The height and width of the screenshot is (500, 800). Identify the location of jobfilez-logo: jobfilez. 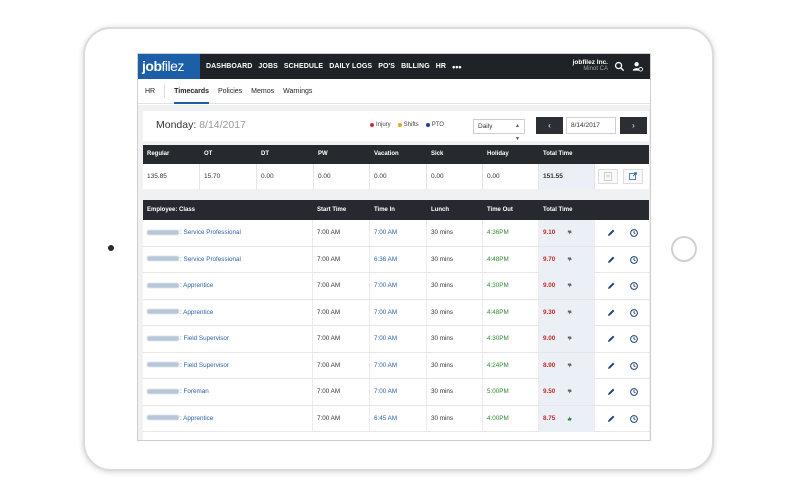
(169, 66).